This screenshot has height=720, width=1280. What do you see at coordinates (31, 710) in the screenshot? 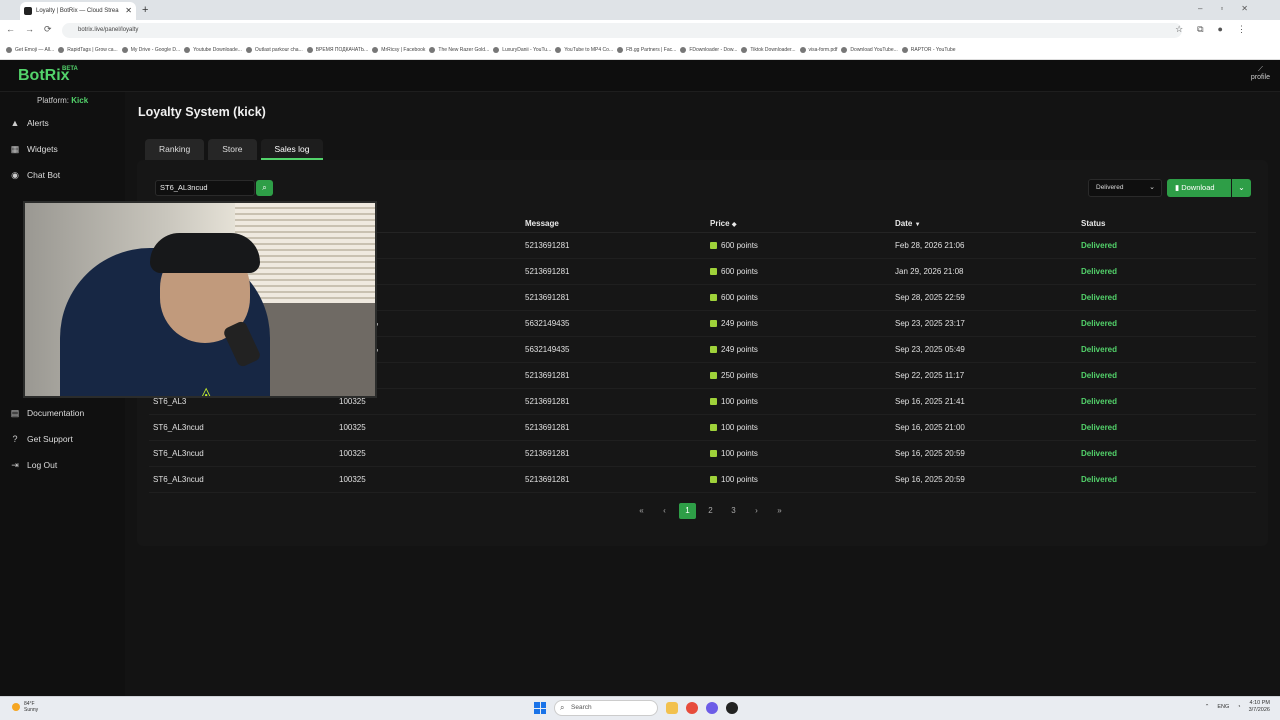
I see `weather-desc: Sunny` at bounding box center [31, 710].